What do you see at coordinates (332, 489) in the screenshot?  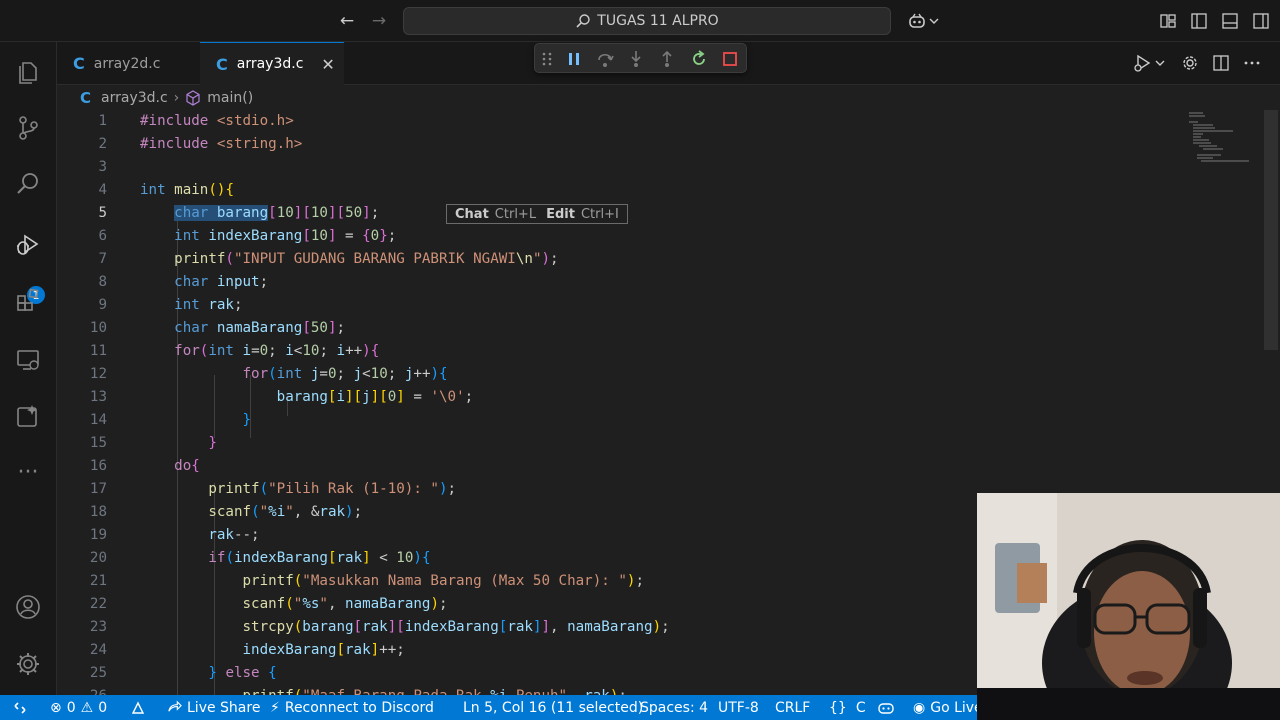 I see `code-text: printf("Pilih Rak (1-10): ");` at bounding box center [332, 489].